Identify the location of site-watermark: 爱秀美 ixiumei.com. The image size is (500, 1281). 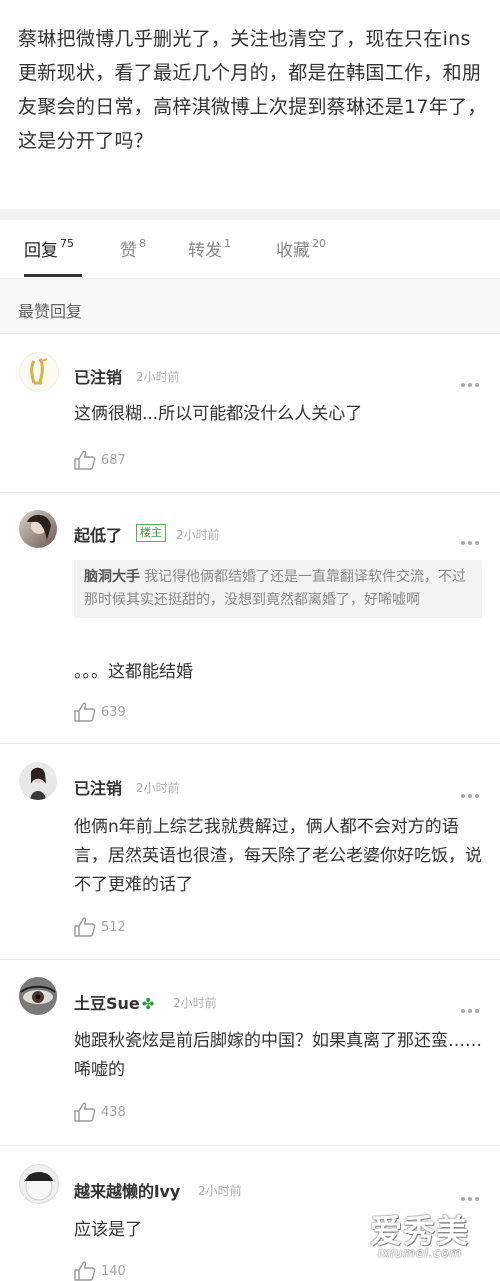
(432, 1236).